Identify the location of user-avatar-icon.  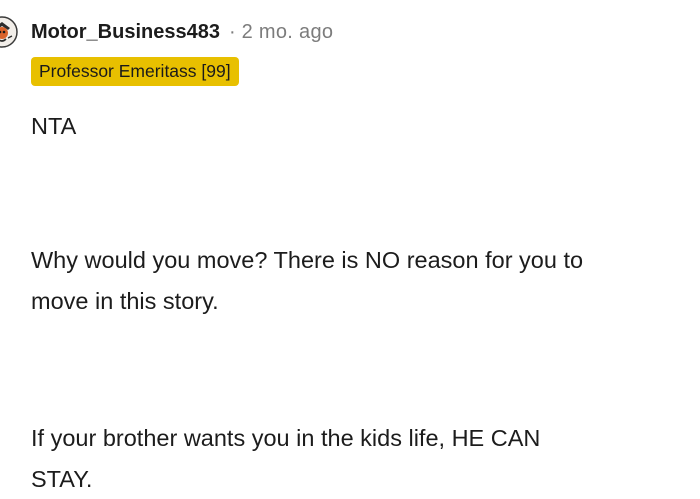
(9, 32).